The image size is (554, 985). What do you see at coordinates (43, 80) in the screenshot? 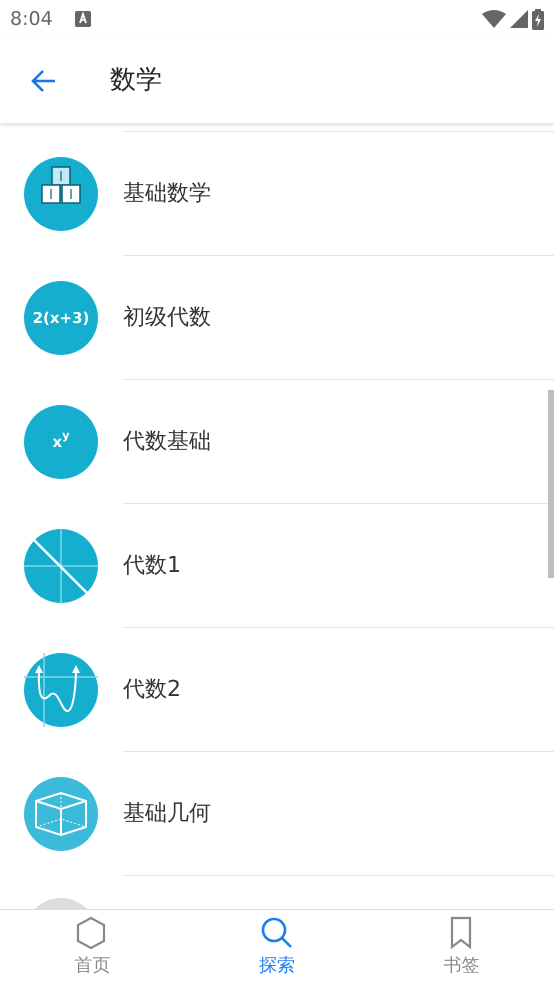
I see `back-icon` at bounding box center [43, 80].